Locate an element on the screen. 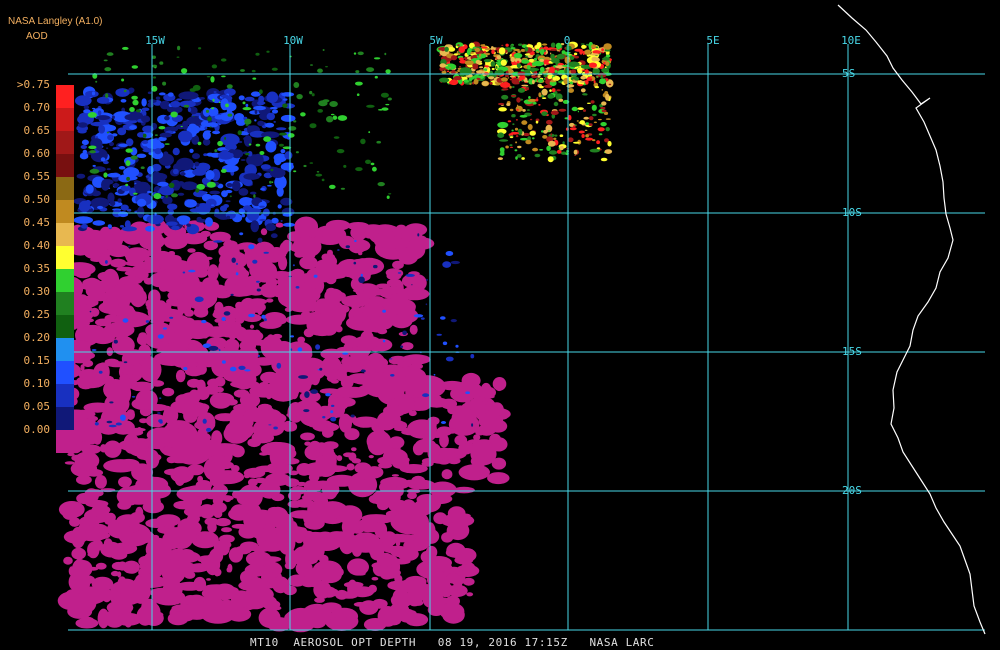 This screenshot has height=650, width=1000. lon-label-15w: 15W is located at coordinates (155, 40).